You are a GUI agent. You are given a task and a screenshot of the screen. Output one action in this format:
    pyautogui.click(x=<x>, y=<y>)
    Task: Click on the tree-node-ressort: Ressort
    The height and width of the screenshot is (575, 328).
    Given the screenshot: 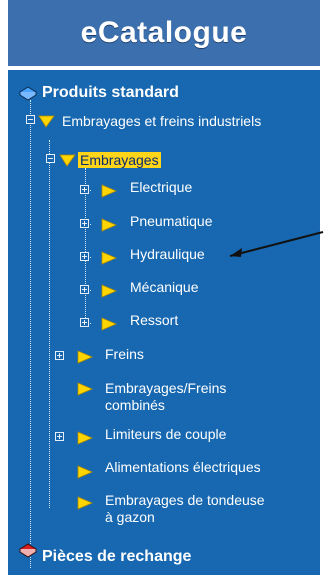 What is the action you would take?
    pyautogui.click(x=154, y=320)
    